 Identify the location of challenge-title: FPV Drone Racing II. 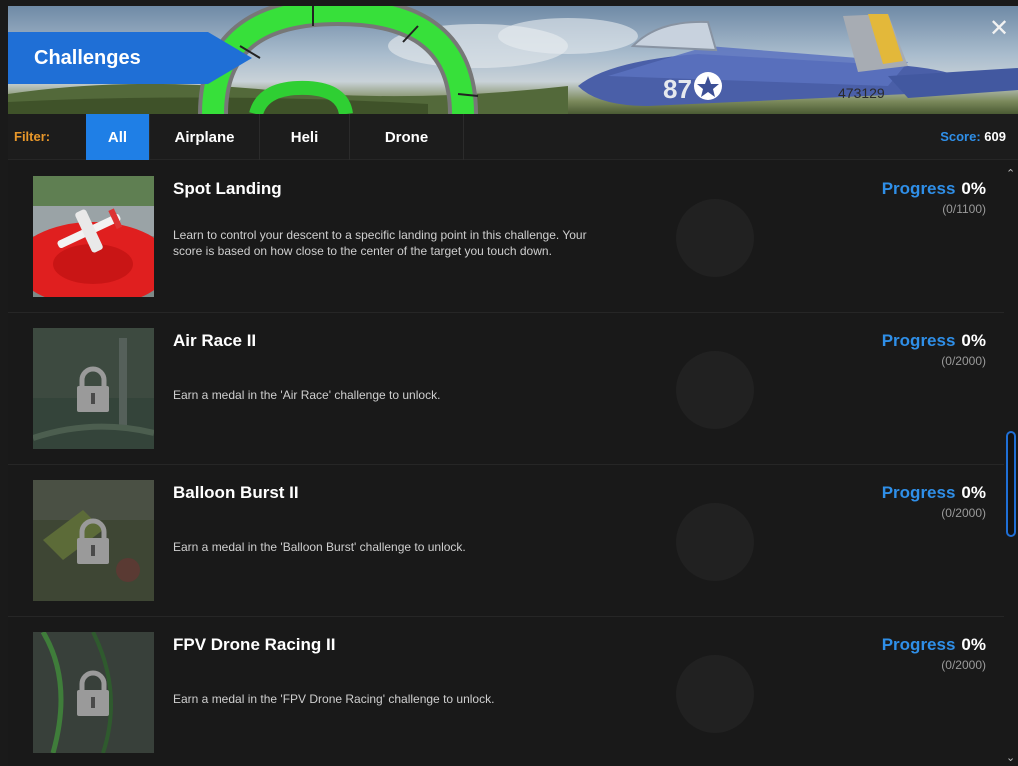
(254, 644).